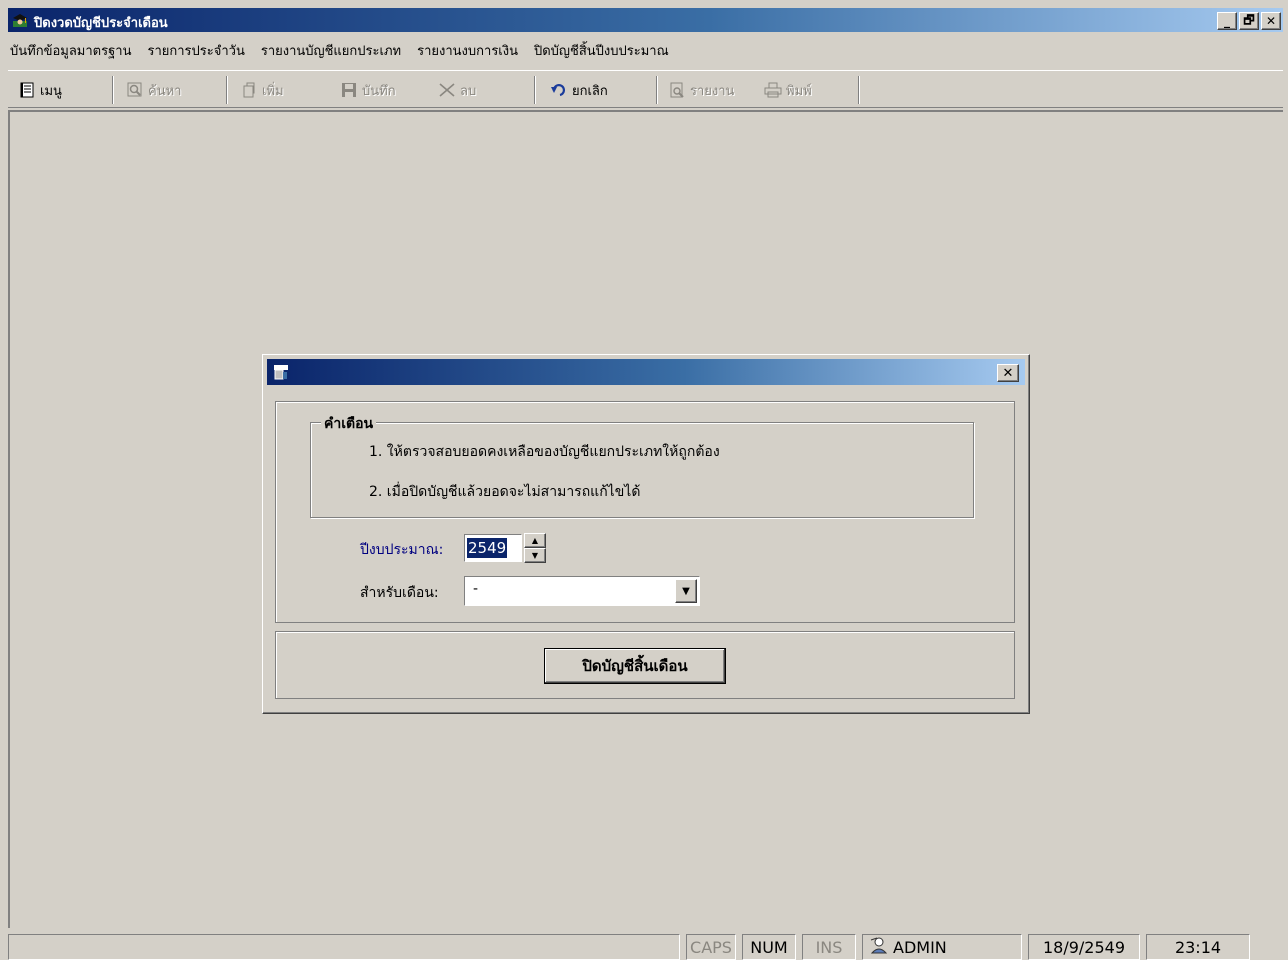  I want to click on month-dropdown-button: ▼, so click(686, 591).